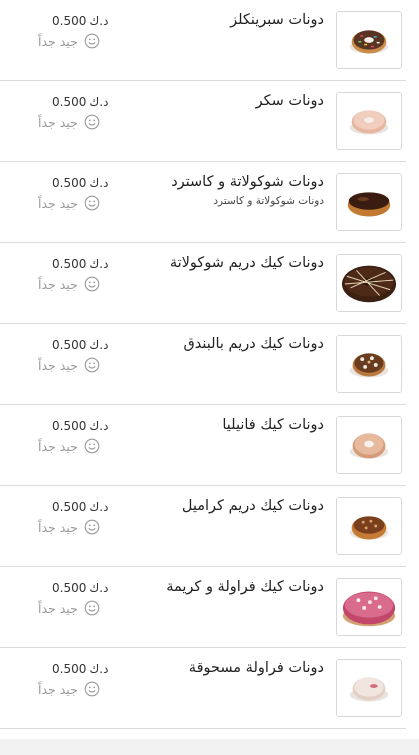 This screenshot has height=755, width=419. I want to click on chocolate-custard-donut-image, so click(369, 202).